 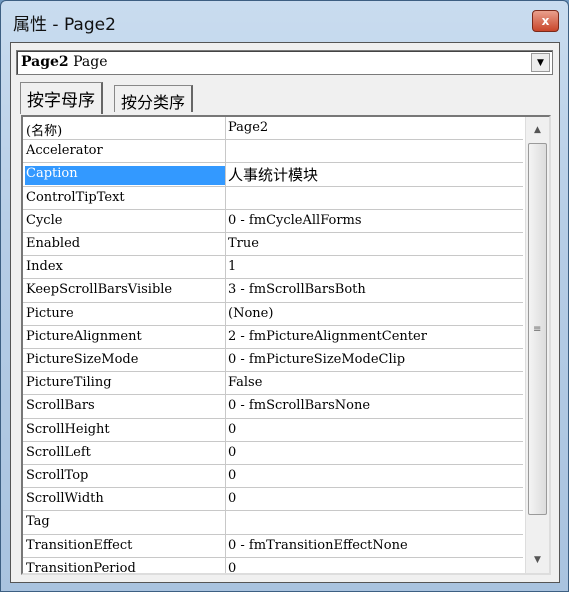 I want to click on property-row: Caption 人事统计模块, so click(x=273, y=175).